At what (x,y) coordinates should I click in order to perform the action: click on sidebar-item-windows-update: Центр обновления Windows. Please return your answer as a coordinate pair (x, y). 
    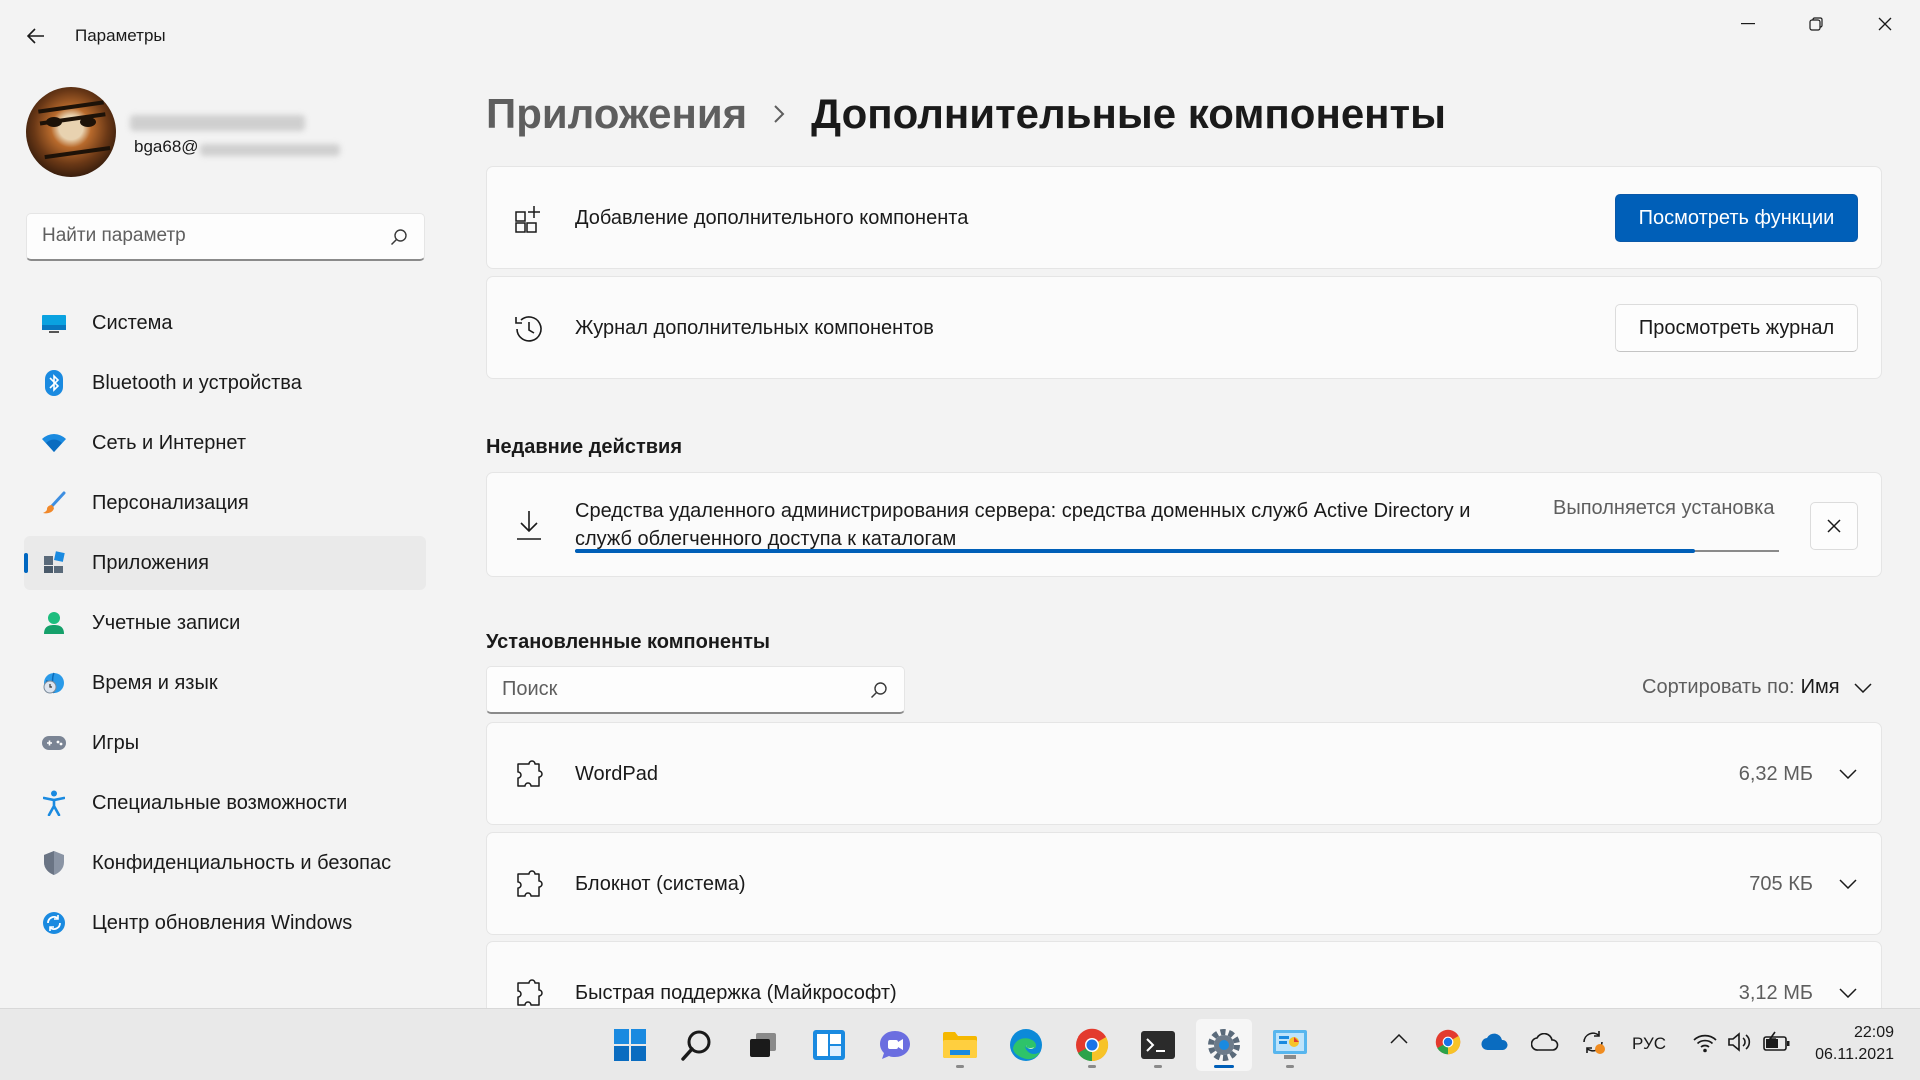
    Looking at the image, I should click on (225, 923).